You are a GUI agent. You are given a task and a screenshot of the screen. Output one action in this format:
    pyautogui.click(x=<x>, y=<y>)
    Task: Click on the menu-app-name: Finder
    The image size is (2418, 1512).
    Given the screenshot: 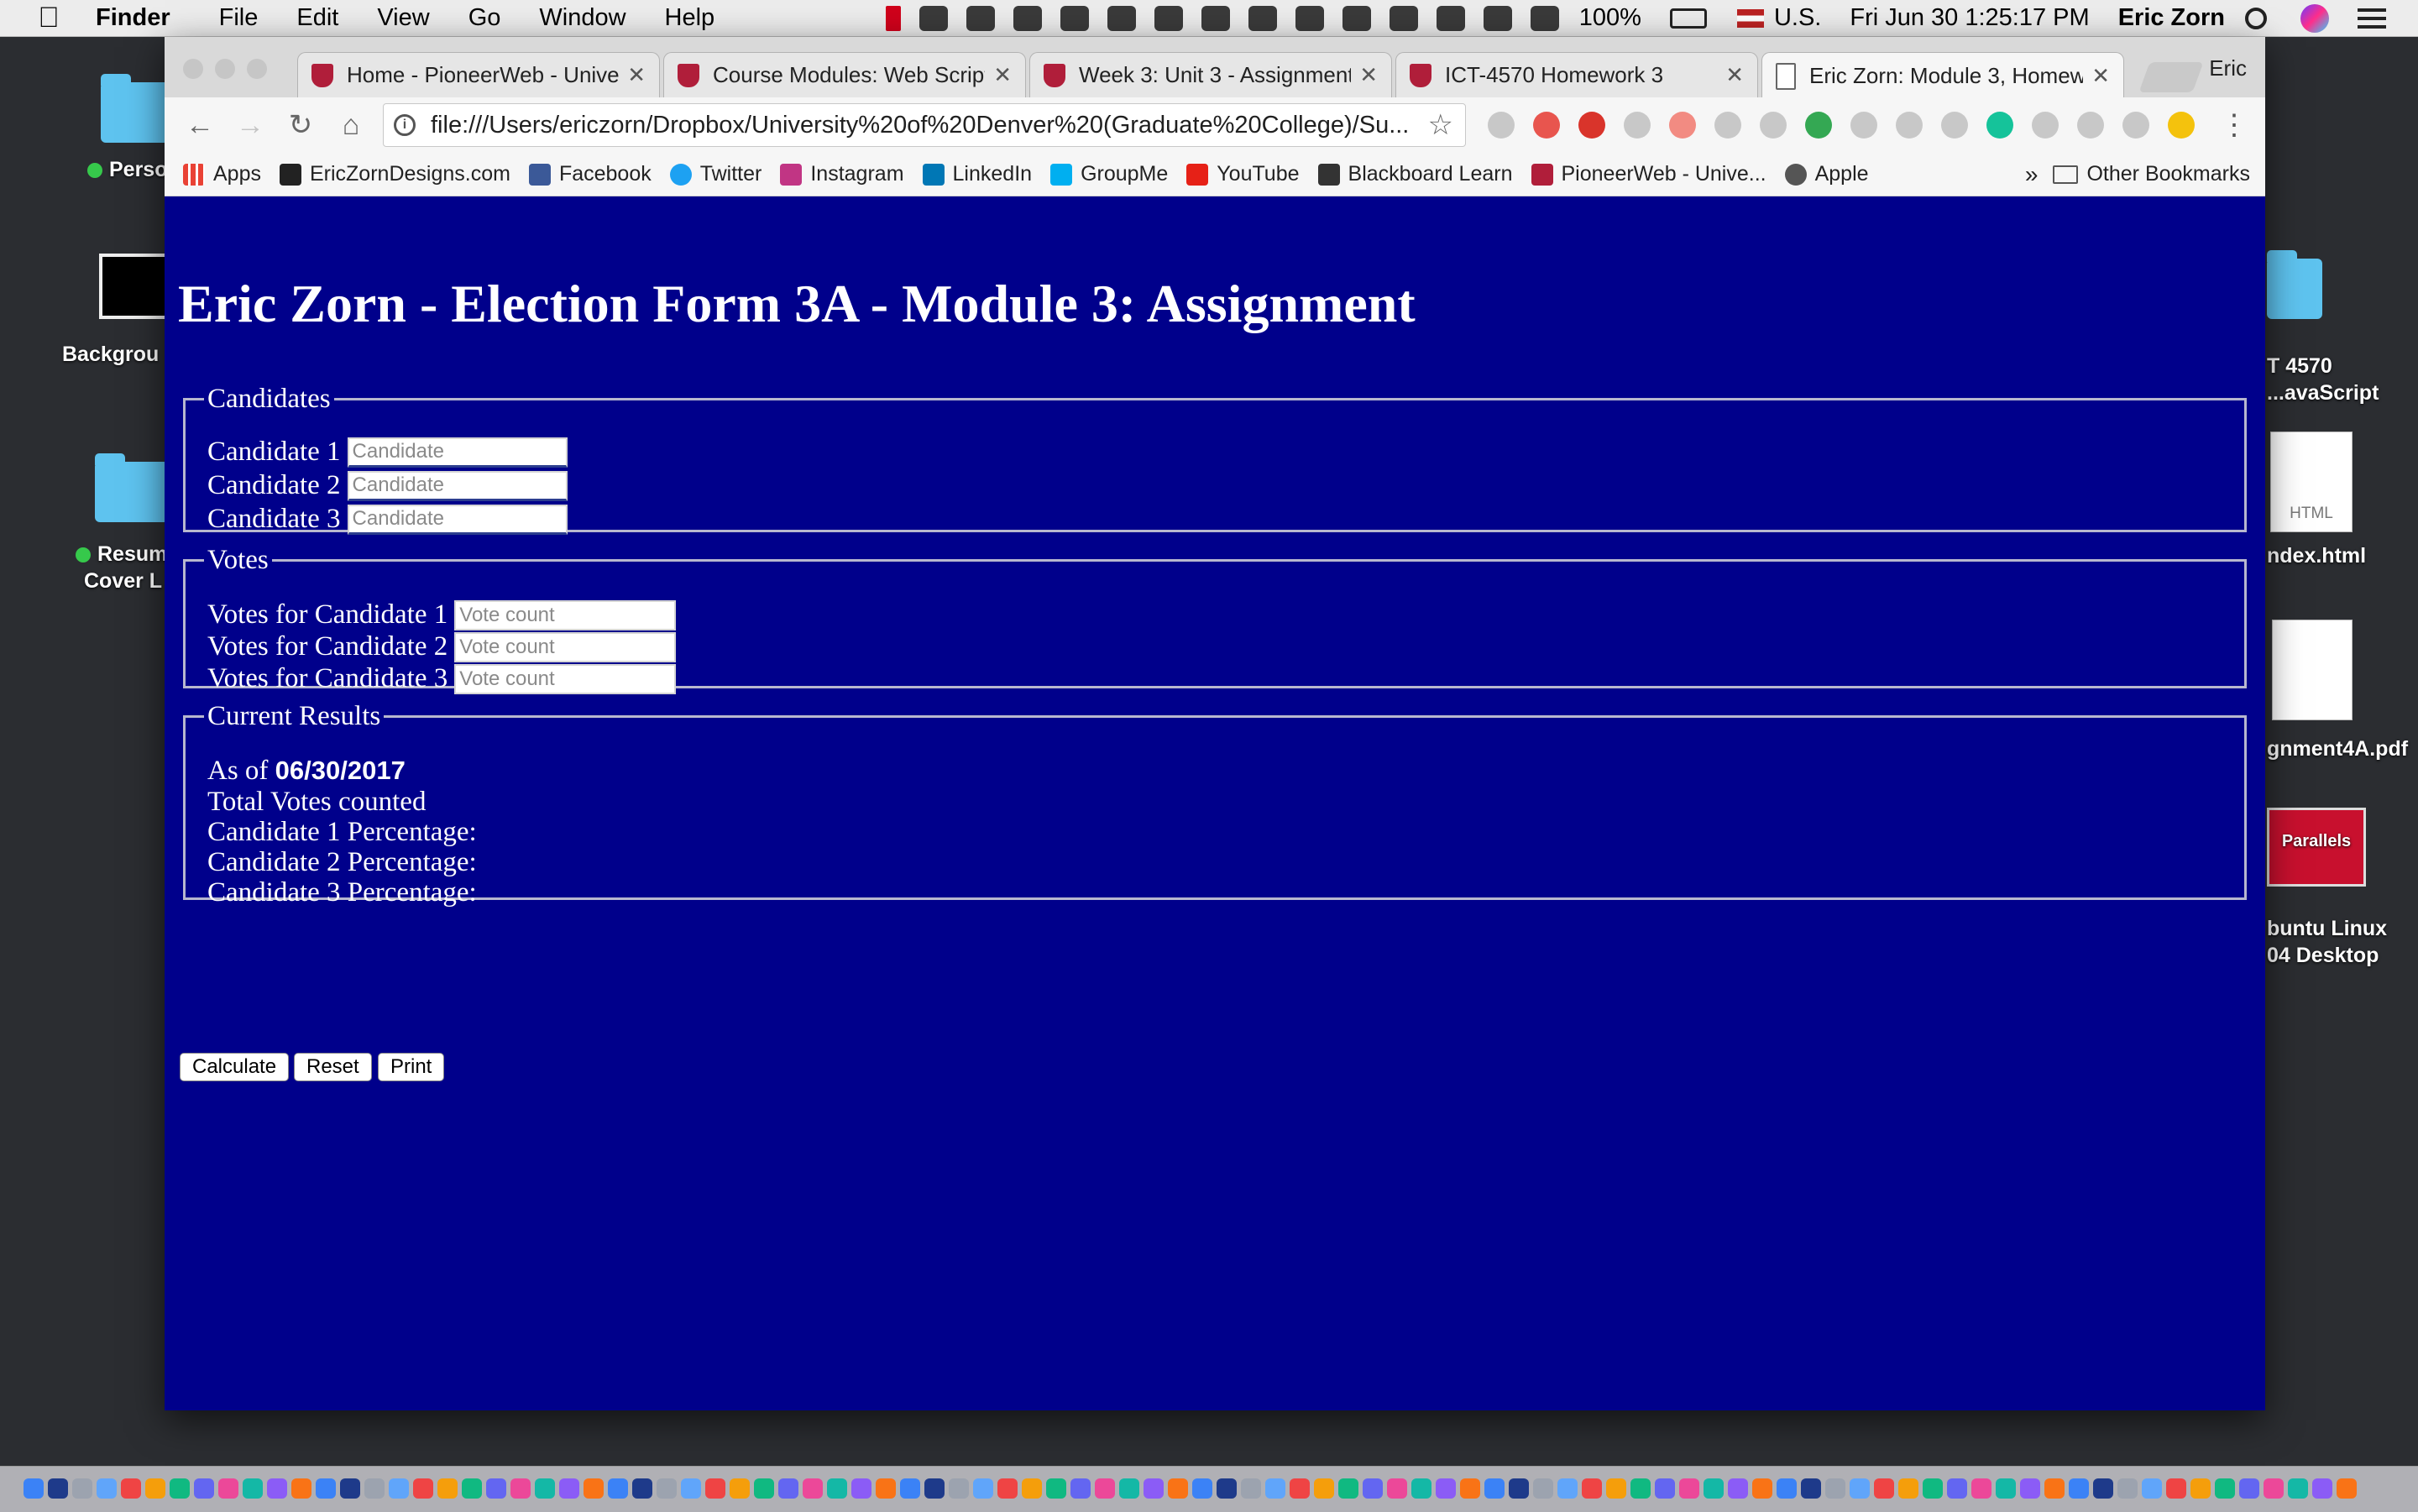 What is the action you would take?
    pyautogui.click(x=133, y=18)
    